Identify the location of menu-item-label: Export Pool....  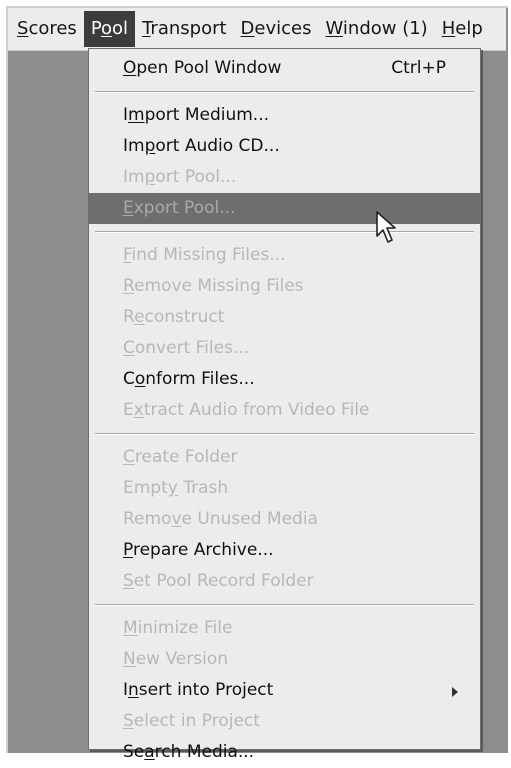
(179, 208).